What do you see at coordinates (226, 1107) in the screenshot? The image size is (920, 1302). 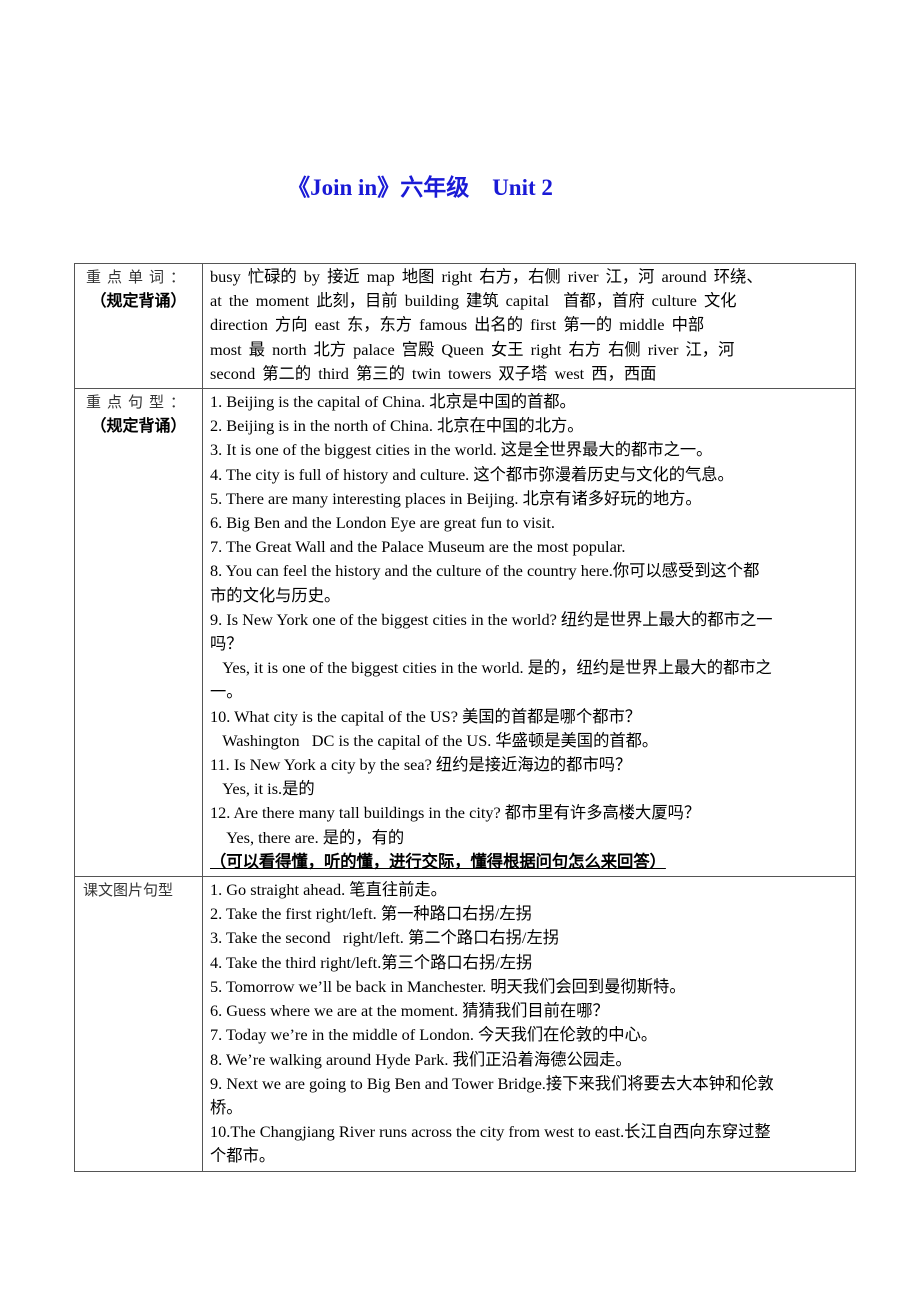 I see `text-line: 桥。` at bounding box center [226, 1107].